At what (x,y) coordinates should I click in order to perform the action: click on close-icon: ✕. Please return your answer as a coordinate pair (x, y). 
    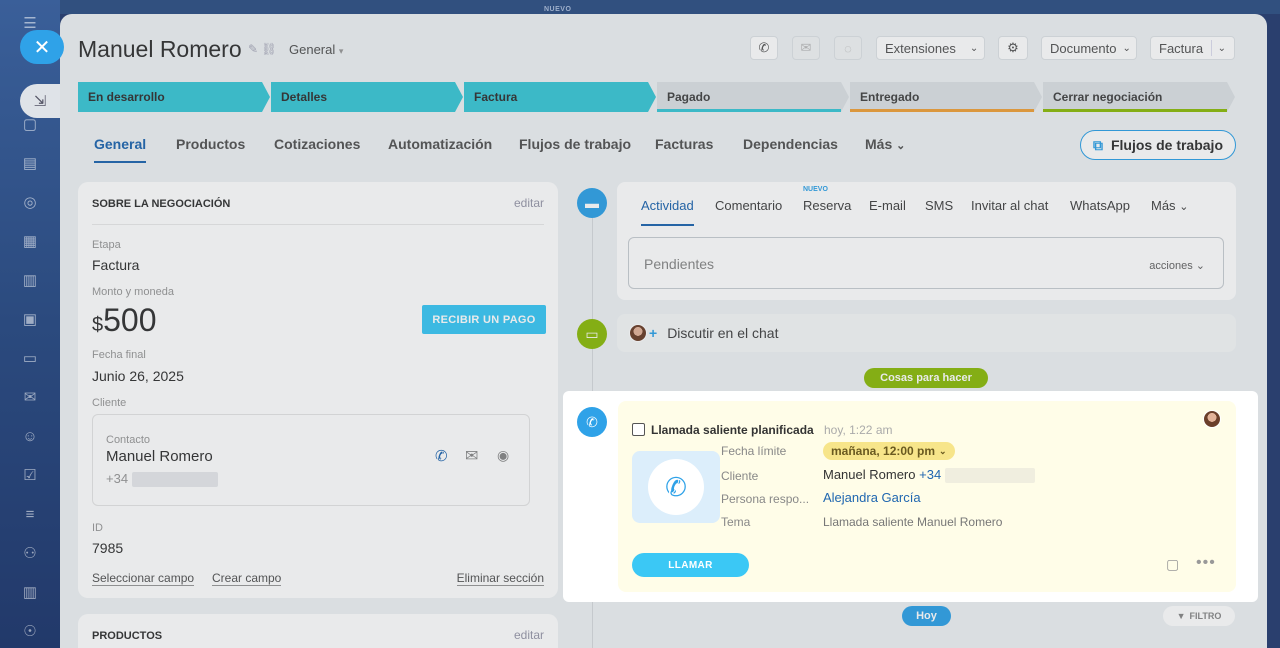
    Looking at the image, I should click on (42, 47).